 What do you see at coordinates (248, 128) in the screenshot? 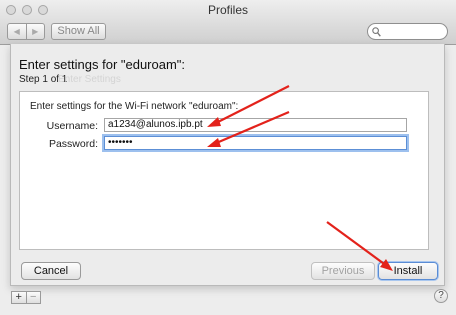
I see `arrow-to-password-icon` at bounding box center [248, 128].